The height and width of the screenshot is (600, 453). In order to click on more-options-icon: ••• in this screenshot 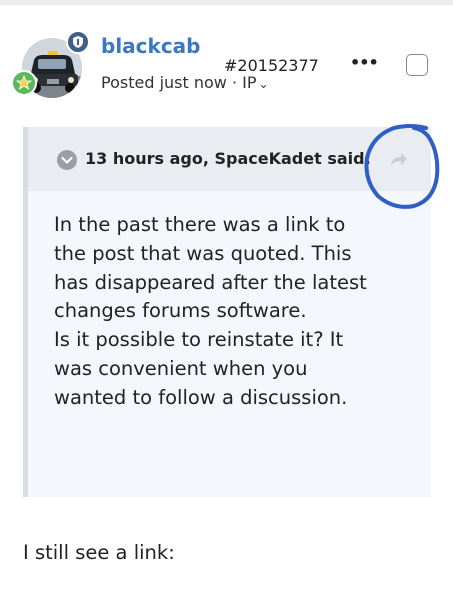, I will do `click(364, 62)`.